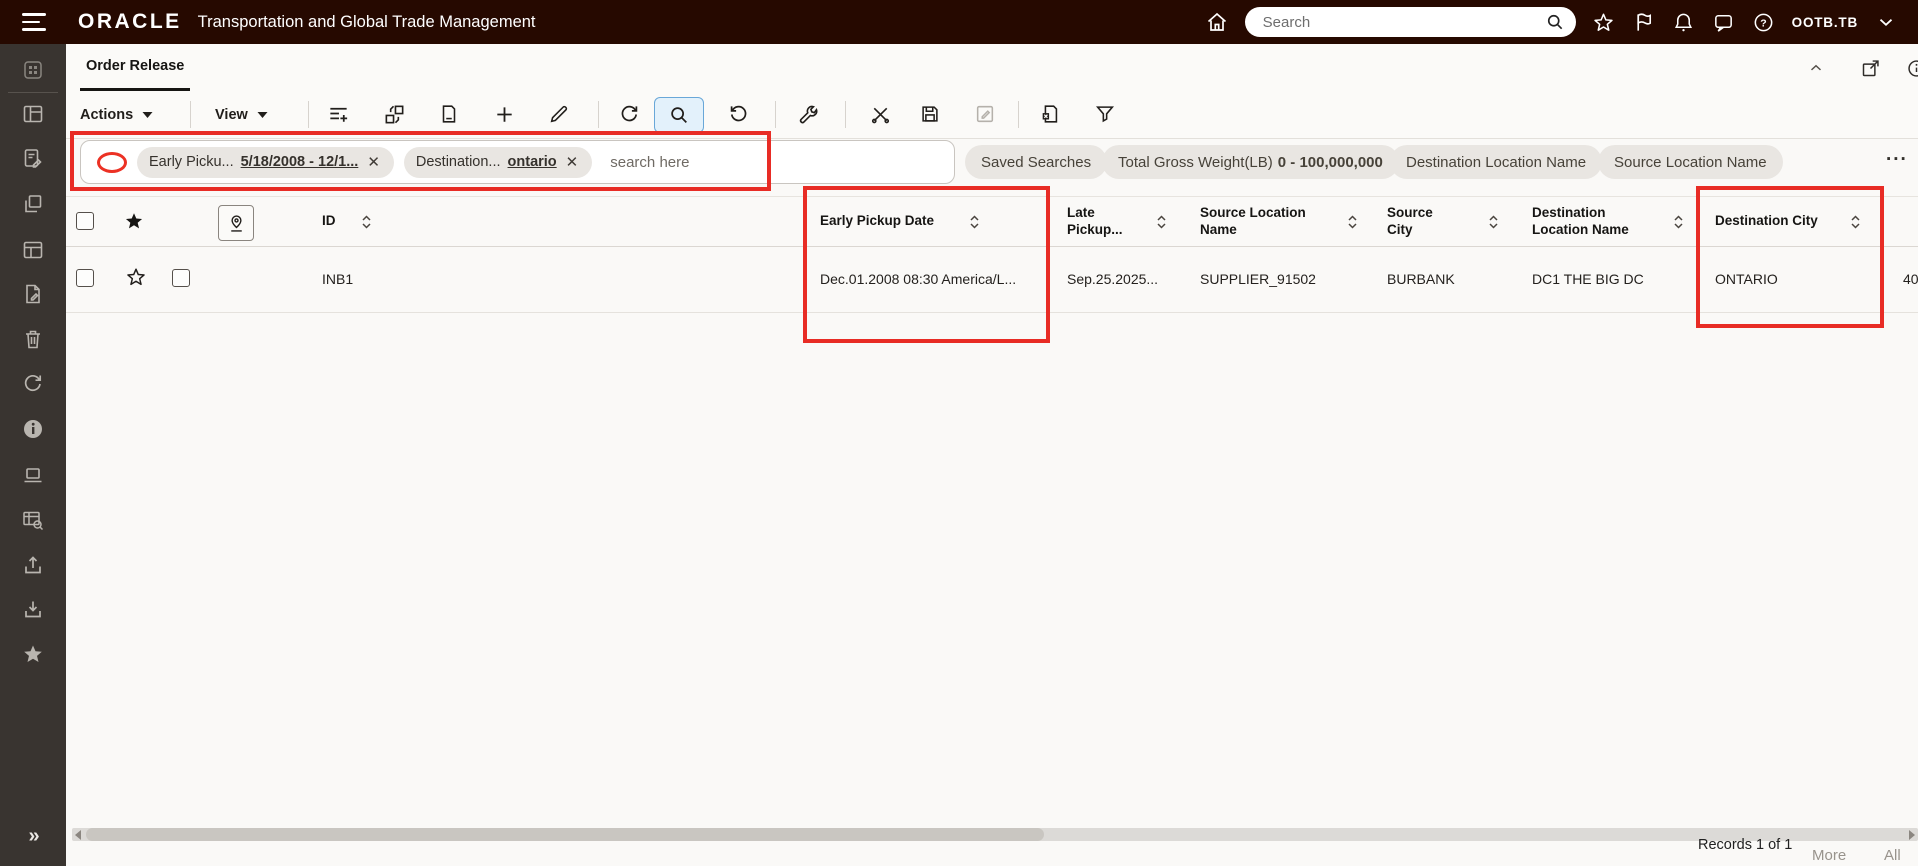 The image size is (1918, 866). I want to click on all-button: All, so click(1892, 855).